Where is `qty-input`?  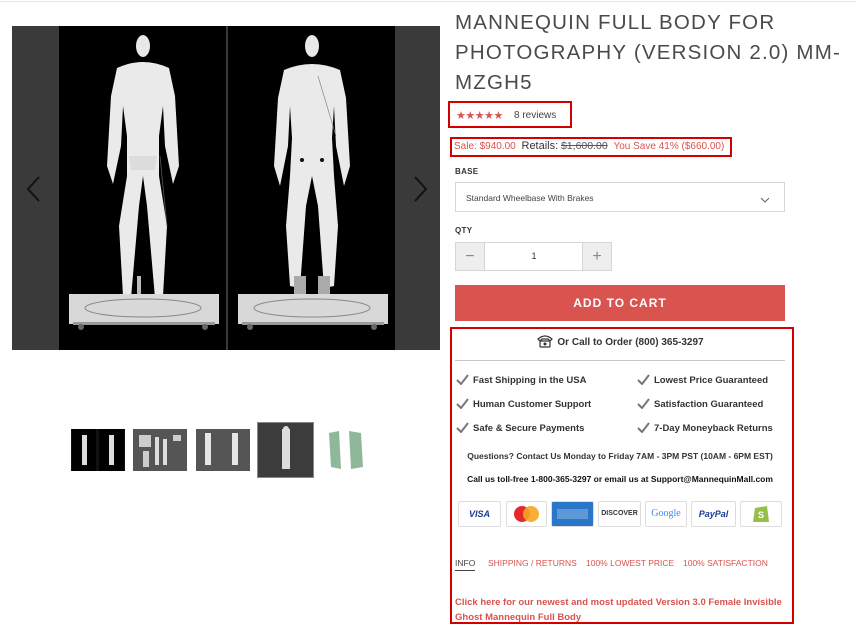
qty-input is located at coordinates (534, 256).